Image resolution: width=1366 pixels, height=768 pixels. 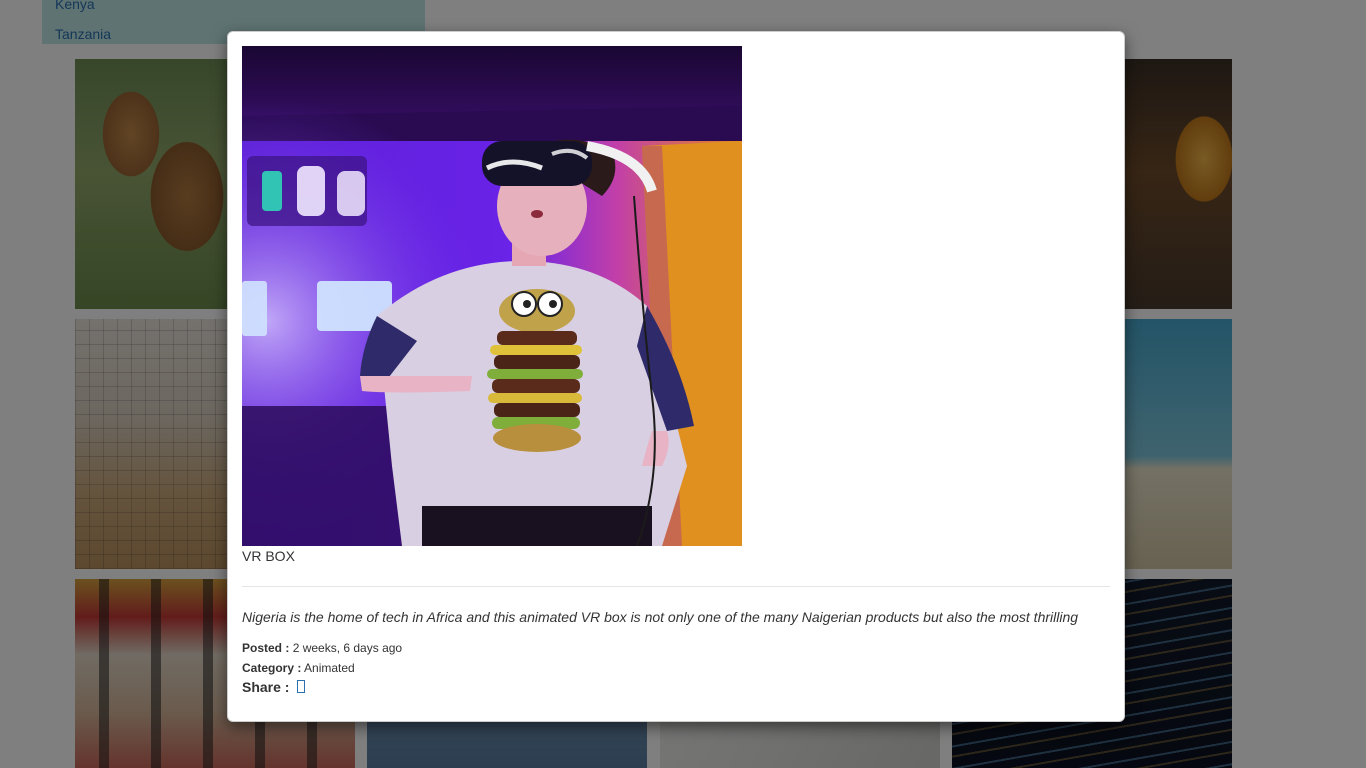 I want to click on modal-divider, so click(x=676, y=586).